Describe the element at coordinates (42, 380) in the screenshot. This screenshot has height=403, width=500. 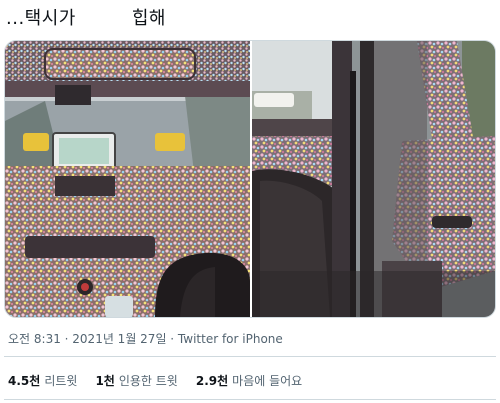
I see `retweet-count: 4.5천 리트윗` at that location.